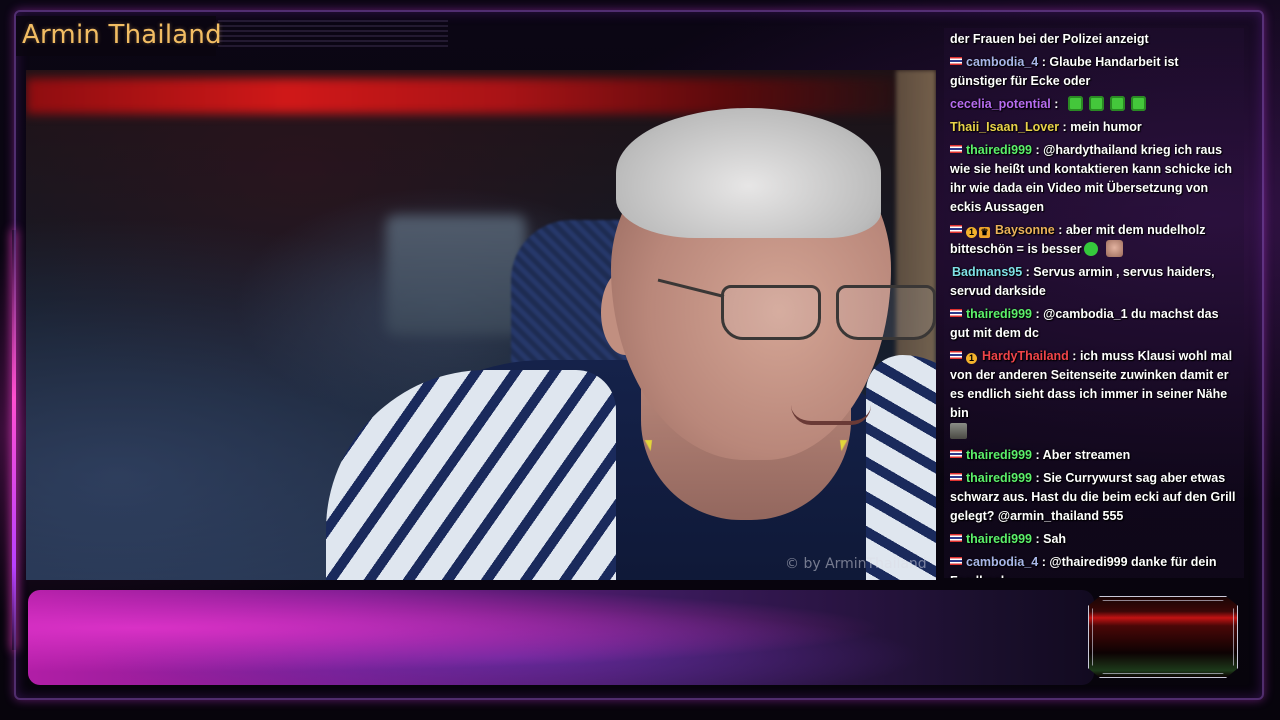 This screenshot has height=720, width=1280. I want to click on crown-badge-icon: ♛, so click(984, 232).